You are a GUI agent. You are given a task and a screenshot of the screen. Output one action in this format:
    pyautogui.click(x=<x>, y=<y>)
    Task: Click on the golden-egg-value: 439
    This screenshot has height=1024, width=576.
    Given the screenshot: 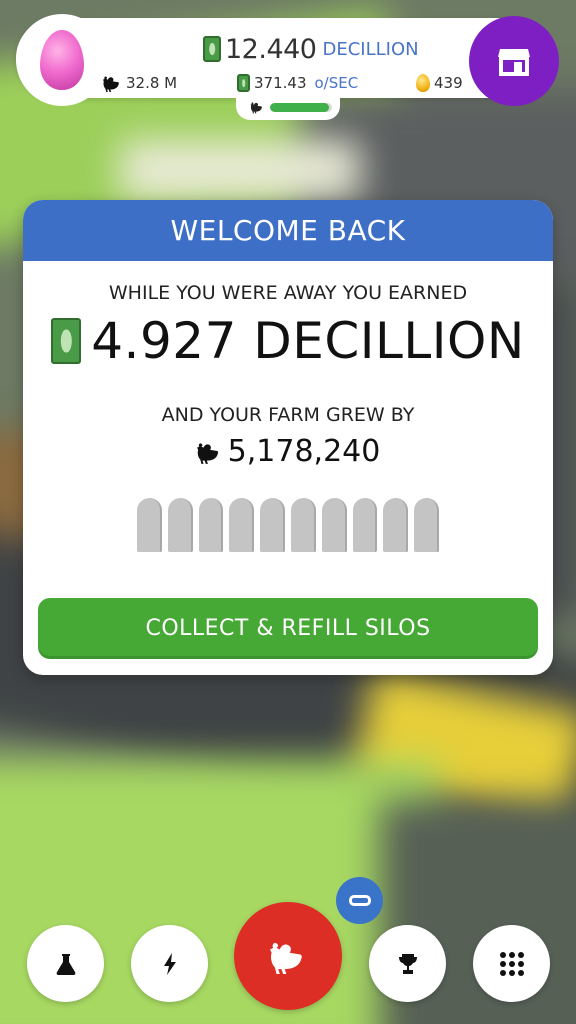 What is the action you would take?
    pyautogui.click(x=448, y=83)
    